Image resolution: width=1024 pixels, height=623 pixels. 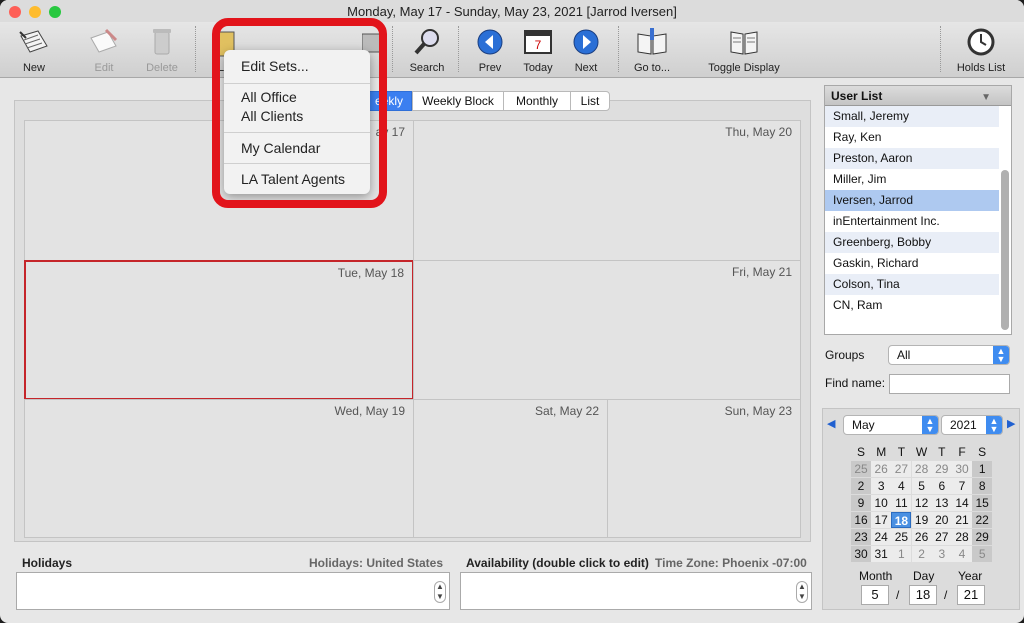 I want to click on user-list-item: Iversen, Jarrod, so click(x=912, y=200).